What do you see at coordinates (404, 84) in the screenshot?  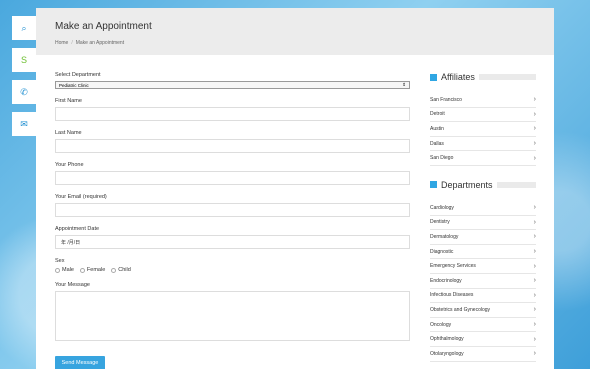 I see `select-arrows-icon: ⇕` at bounding box center [404, 84].